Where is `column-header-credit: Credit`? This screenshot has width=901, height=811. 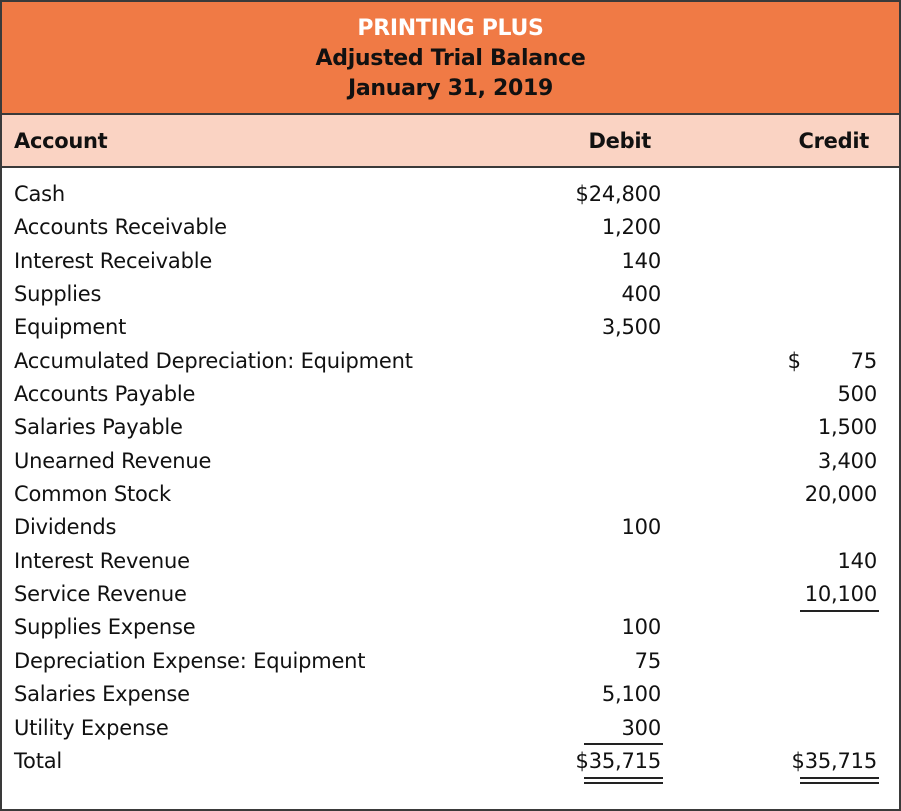
column-header-credit: Credit is located at coordinates (834, 141).